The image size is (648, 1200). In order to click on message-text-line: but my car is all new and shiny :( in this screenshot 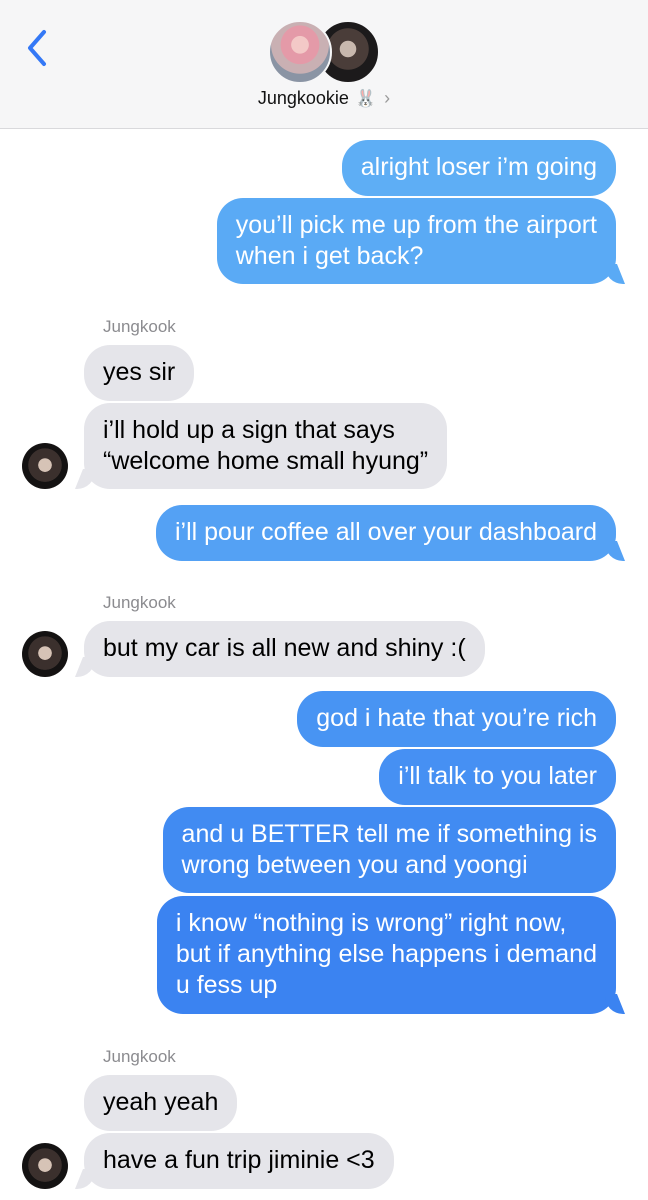, I will do `click(284, 648)`.